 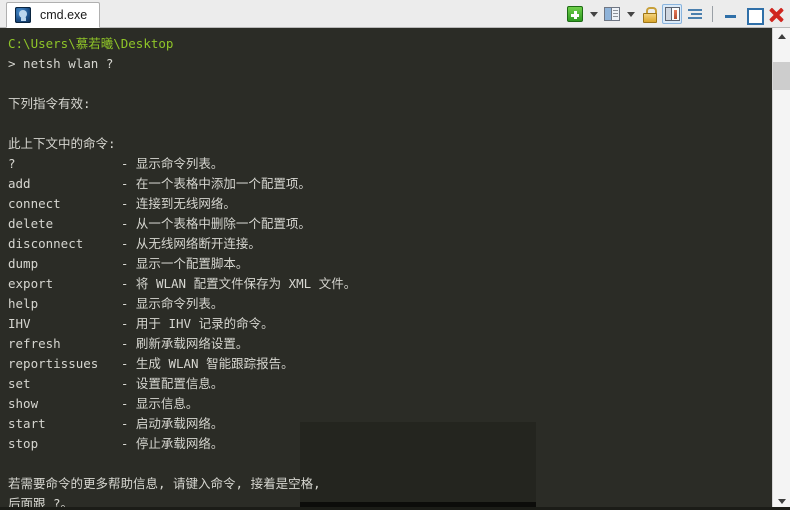 I want to click on split-pane-icon, so click(x=612, y=14).